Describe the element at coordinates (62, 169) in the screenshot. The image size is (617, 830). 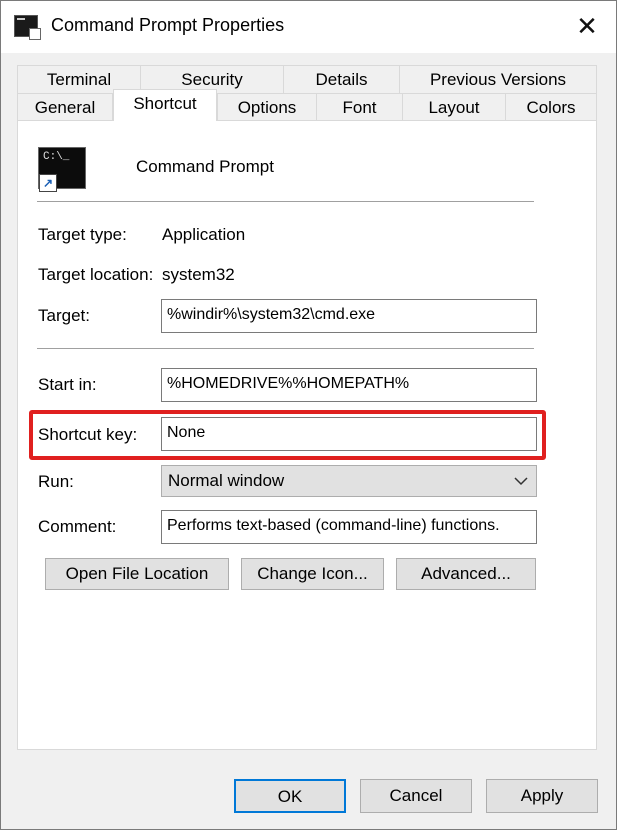
I see `cmd-icon: C:\_ ↗` at that location.